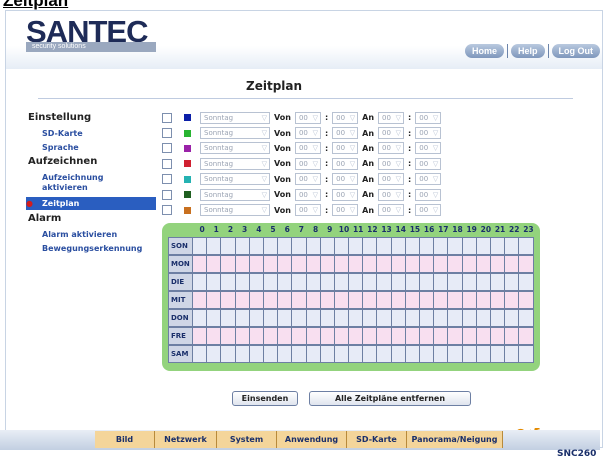 Image resolution: width=605 pixels, height=467 pixels. Describe the element at coordinates (484, 51) in the screenshot. I see `home-button: Home` at that location.